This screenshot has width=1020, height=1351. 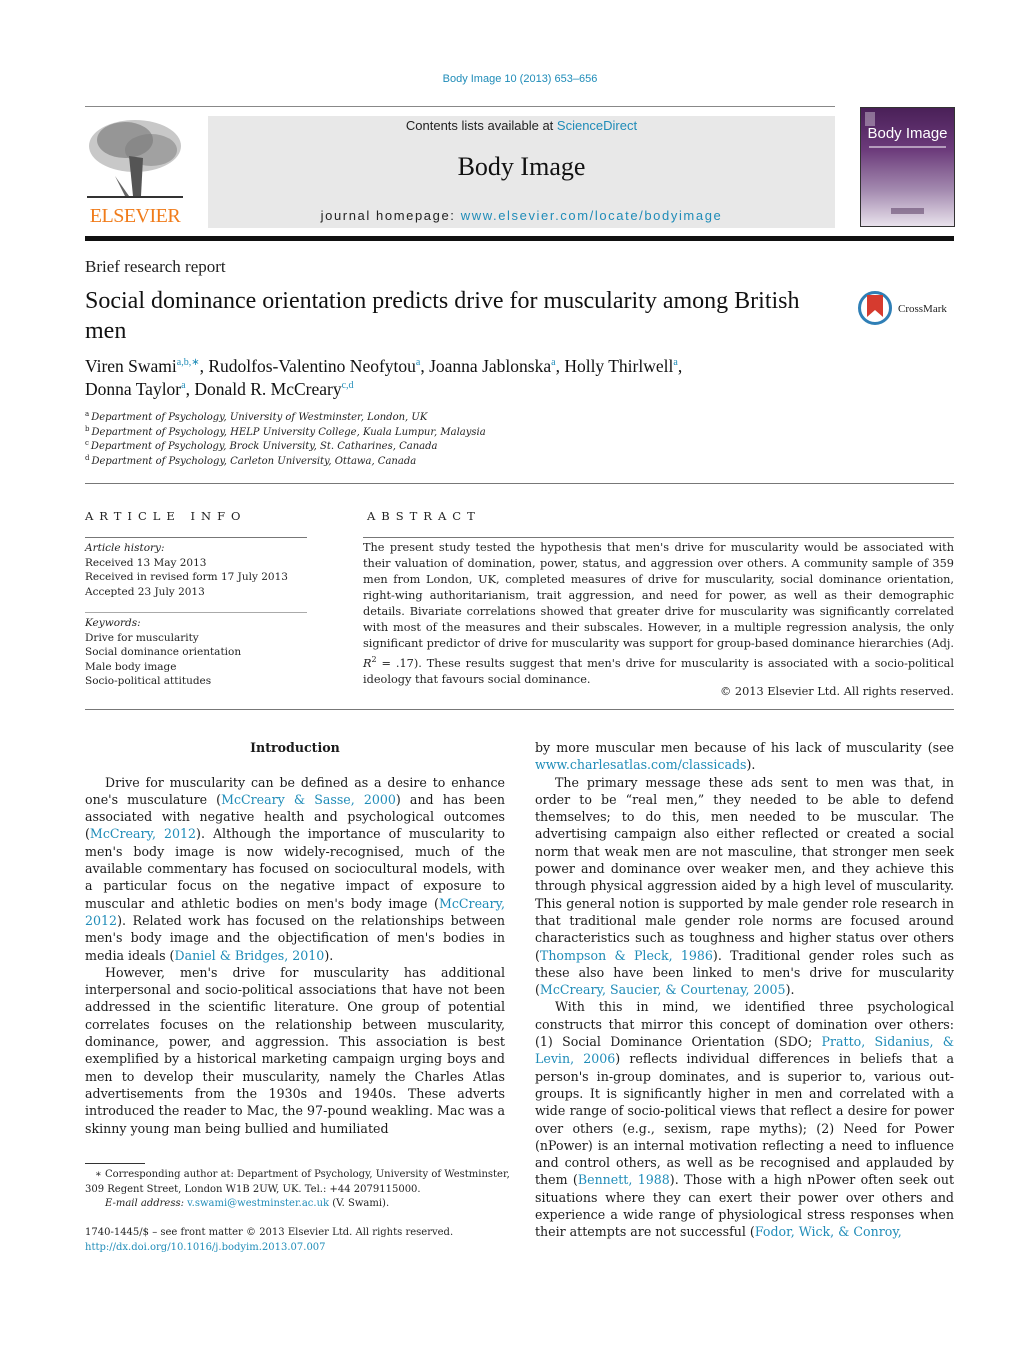 What do you see at coordinates (626, 955) in the screenshot?
I see `citation-link: Thompson & Pleck, 1986` at bounding box center [626, 955].